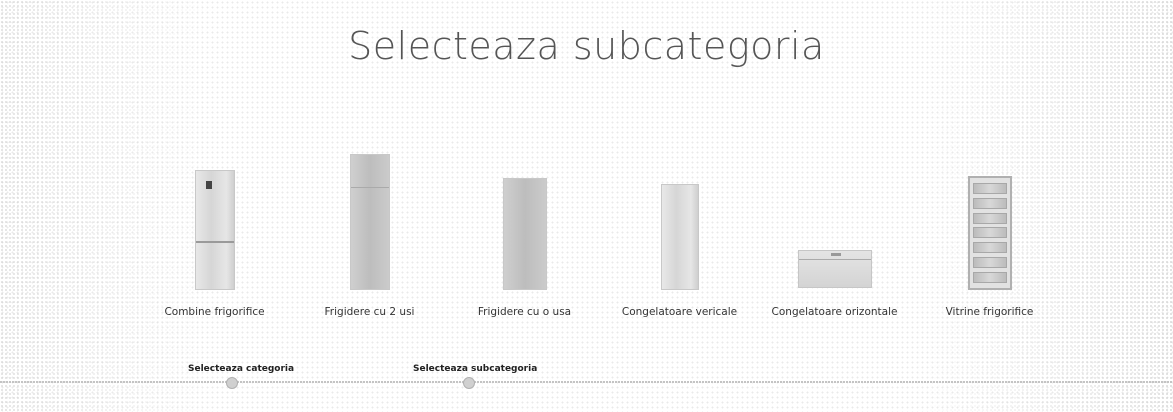 The width and height of the screenshot is (1173, 412). I want to click on subcategory-congelatoare-verticale: Congelatoare vericale, so click(679, 240).